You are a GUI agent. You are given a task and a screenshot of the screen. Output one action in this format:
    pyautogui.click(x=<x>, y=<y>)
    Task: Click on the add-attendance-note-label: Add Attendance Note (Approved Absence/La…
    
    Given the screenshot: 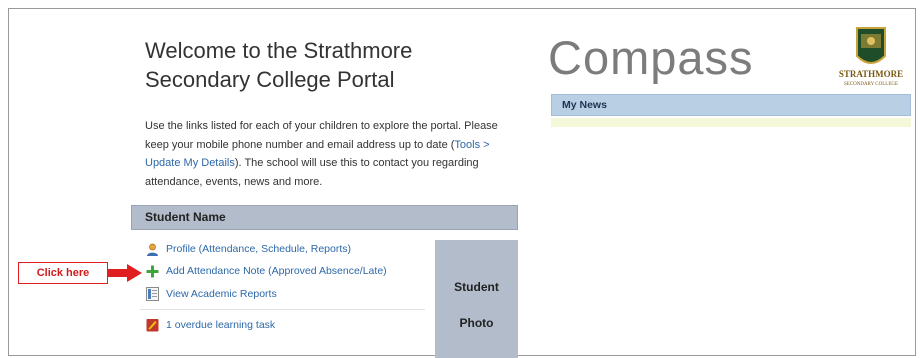 What is the action you would take?
    pyautogui.click(x=276, y=271)
    